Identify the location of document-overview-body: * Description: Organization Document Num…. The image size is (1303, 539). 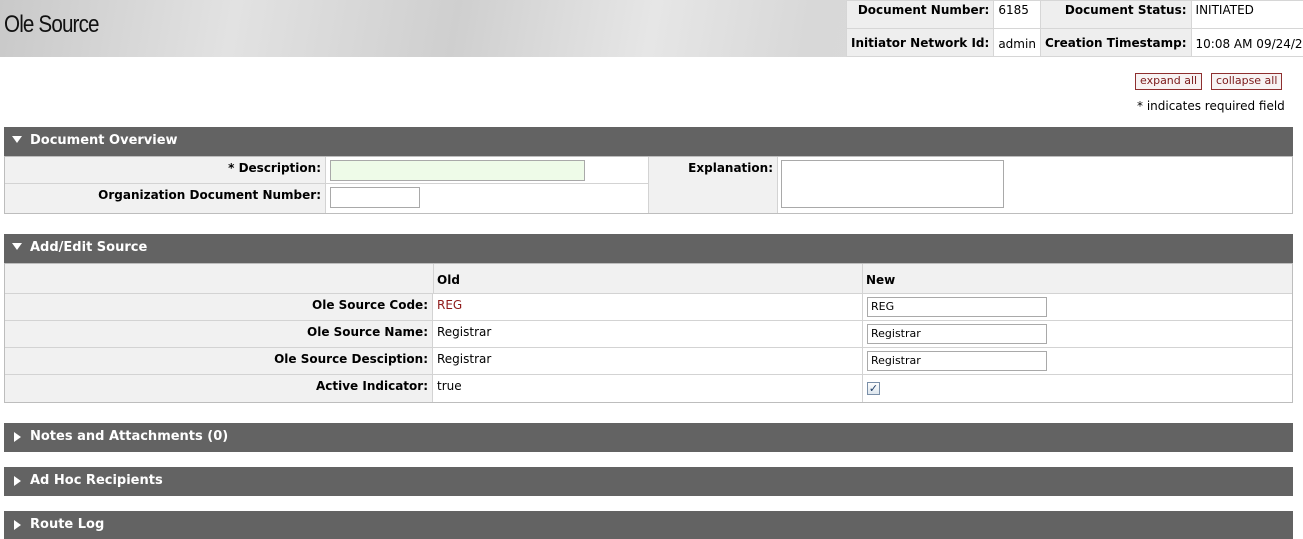
(648, 185).